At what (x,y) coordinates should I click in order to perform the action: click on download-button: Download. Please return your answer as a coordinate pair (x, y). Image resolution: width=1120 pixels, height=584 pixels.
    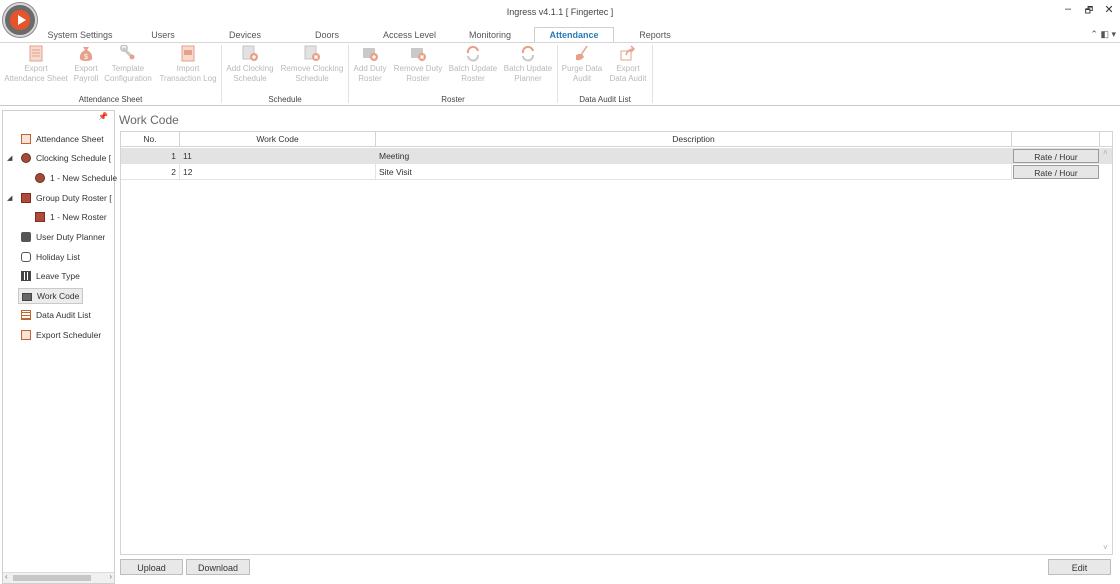
    Looking at the image, I should click on (218, 567).